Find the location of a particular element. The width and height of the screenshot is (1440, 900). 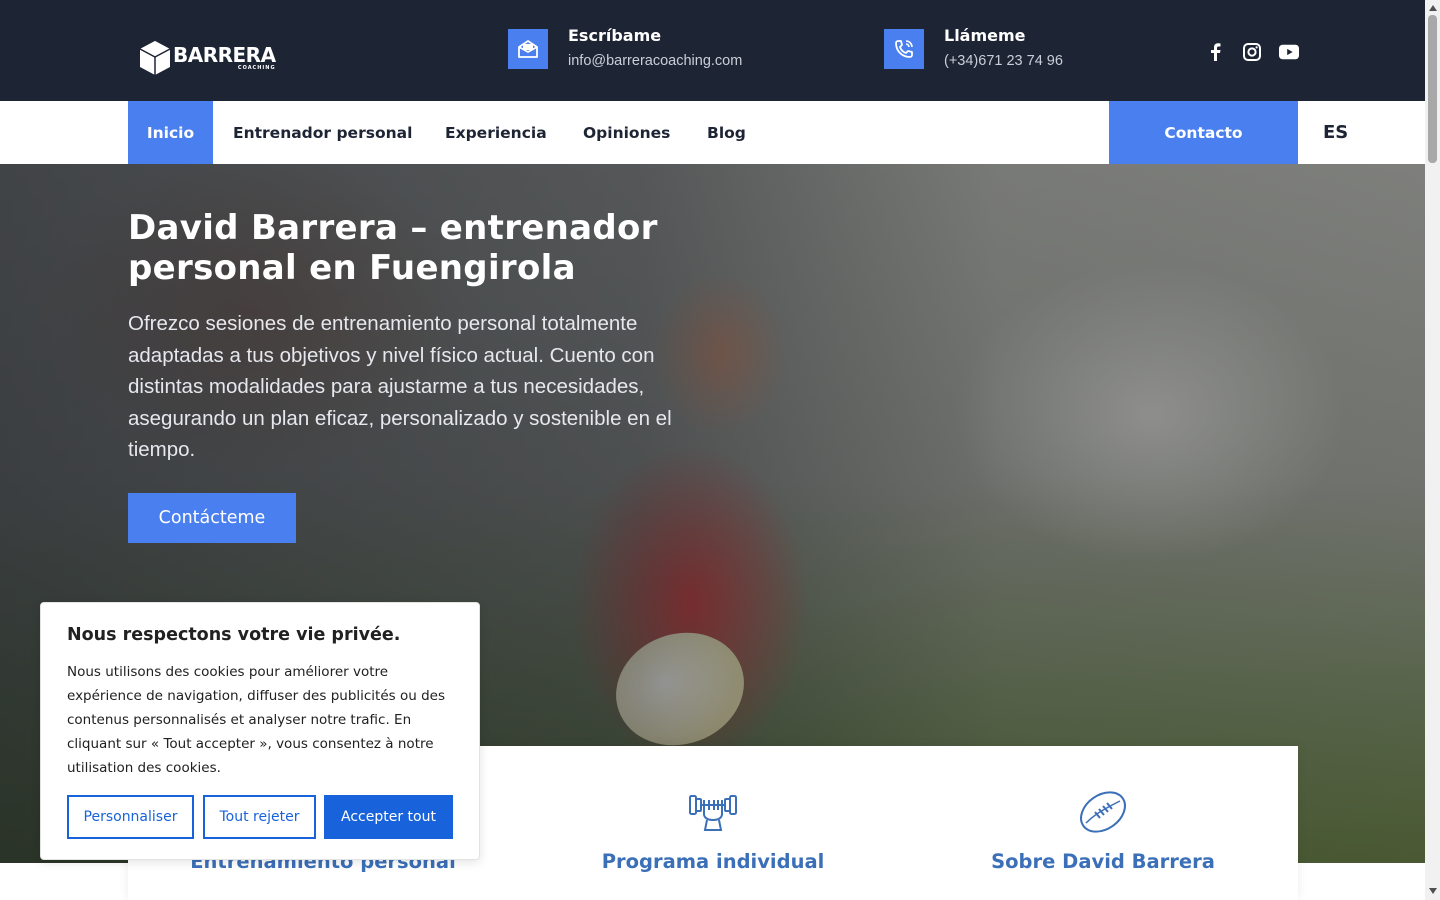

email-title: Escríbame is located at coordinates (615, 35).